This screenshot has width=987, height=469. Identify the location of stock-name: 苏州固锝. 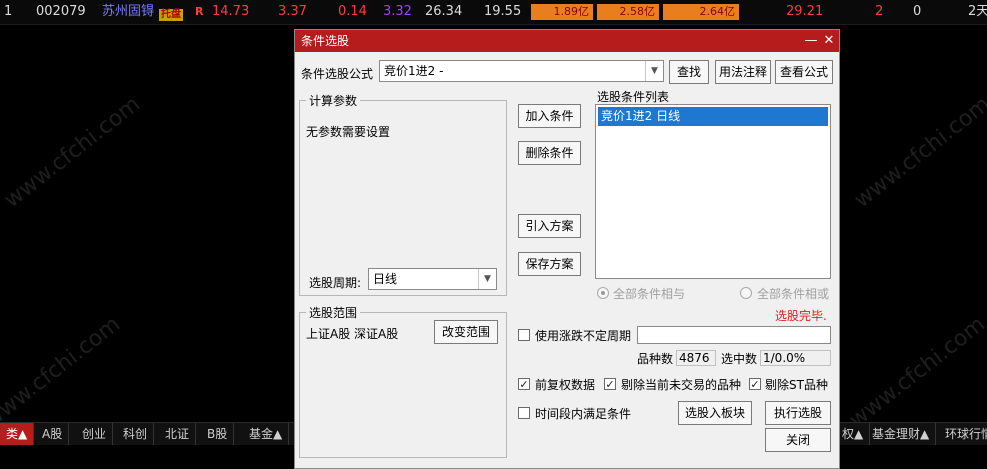
(128, 11).